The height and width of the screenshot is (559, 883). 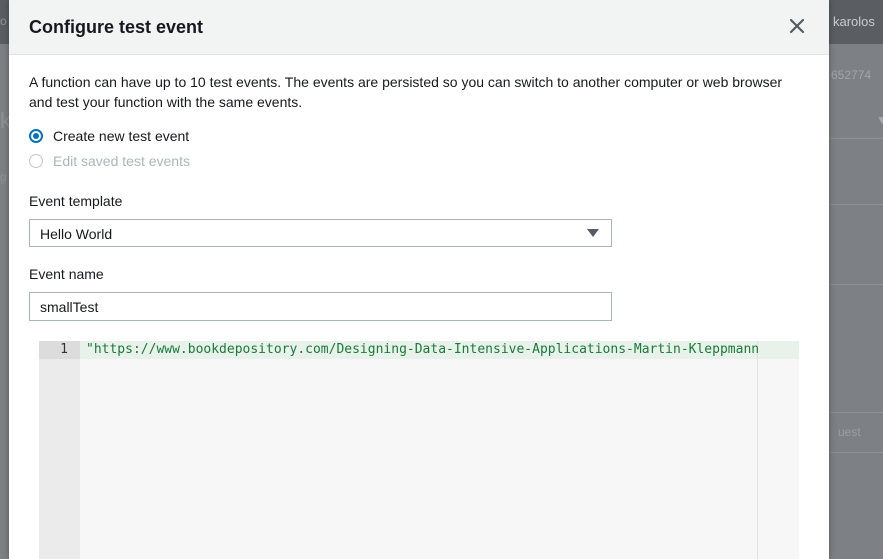 What do you see at coordinates (36, 161) in the screenshot?
I see `radio-unselected-icon` at bounding box center [36, 161].